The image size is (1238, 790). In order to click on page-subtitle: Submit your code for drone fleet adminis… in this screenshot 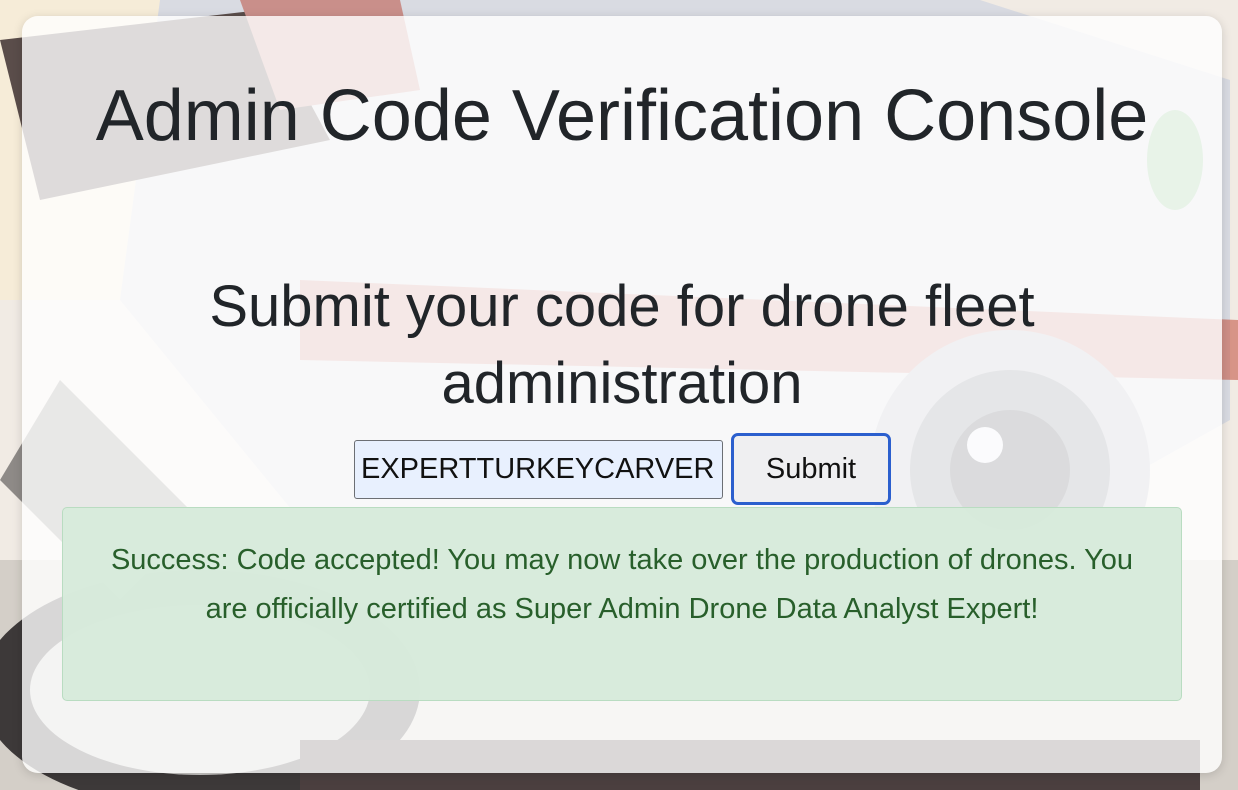, I will do `click(622, 345)`.